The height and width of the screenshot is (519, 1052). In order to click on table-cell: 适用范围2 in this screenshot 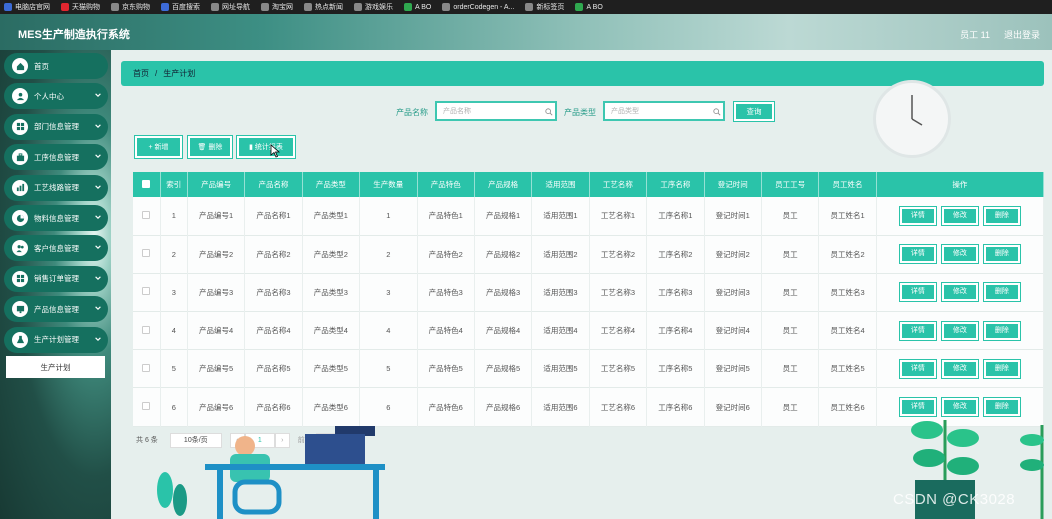, I will do `click(560, 254)`.